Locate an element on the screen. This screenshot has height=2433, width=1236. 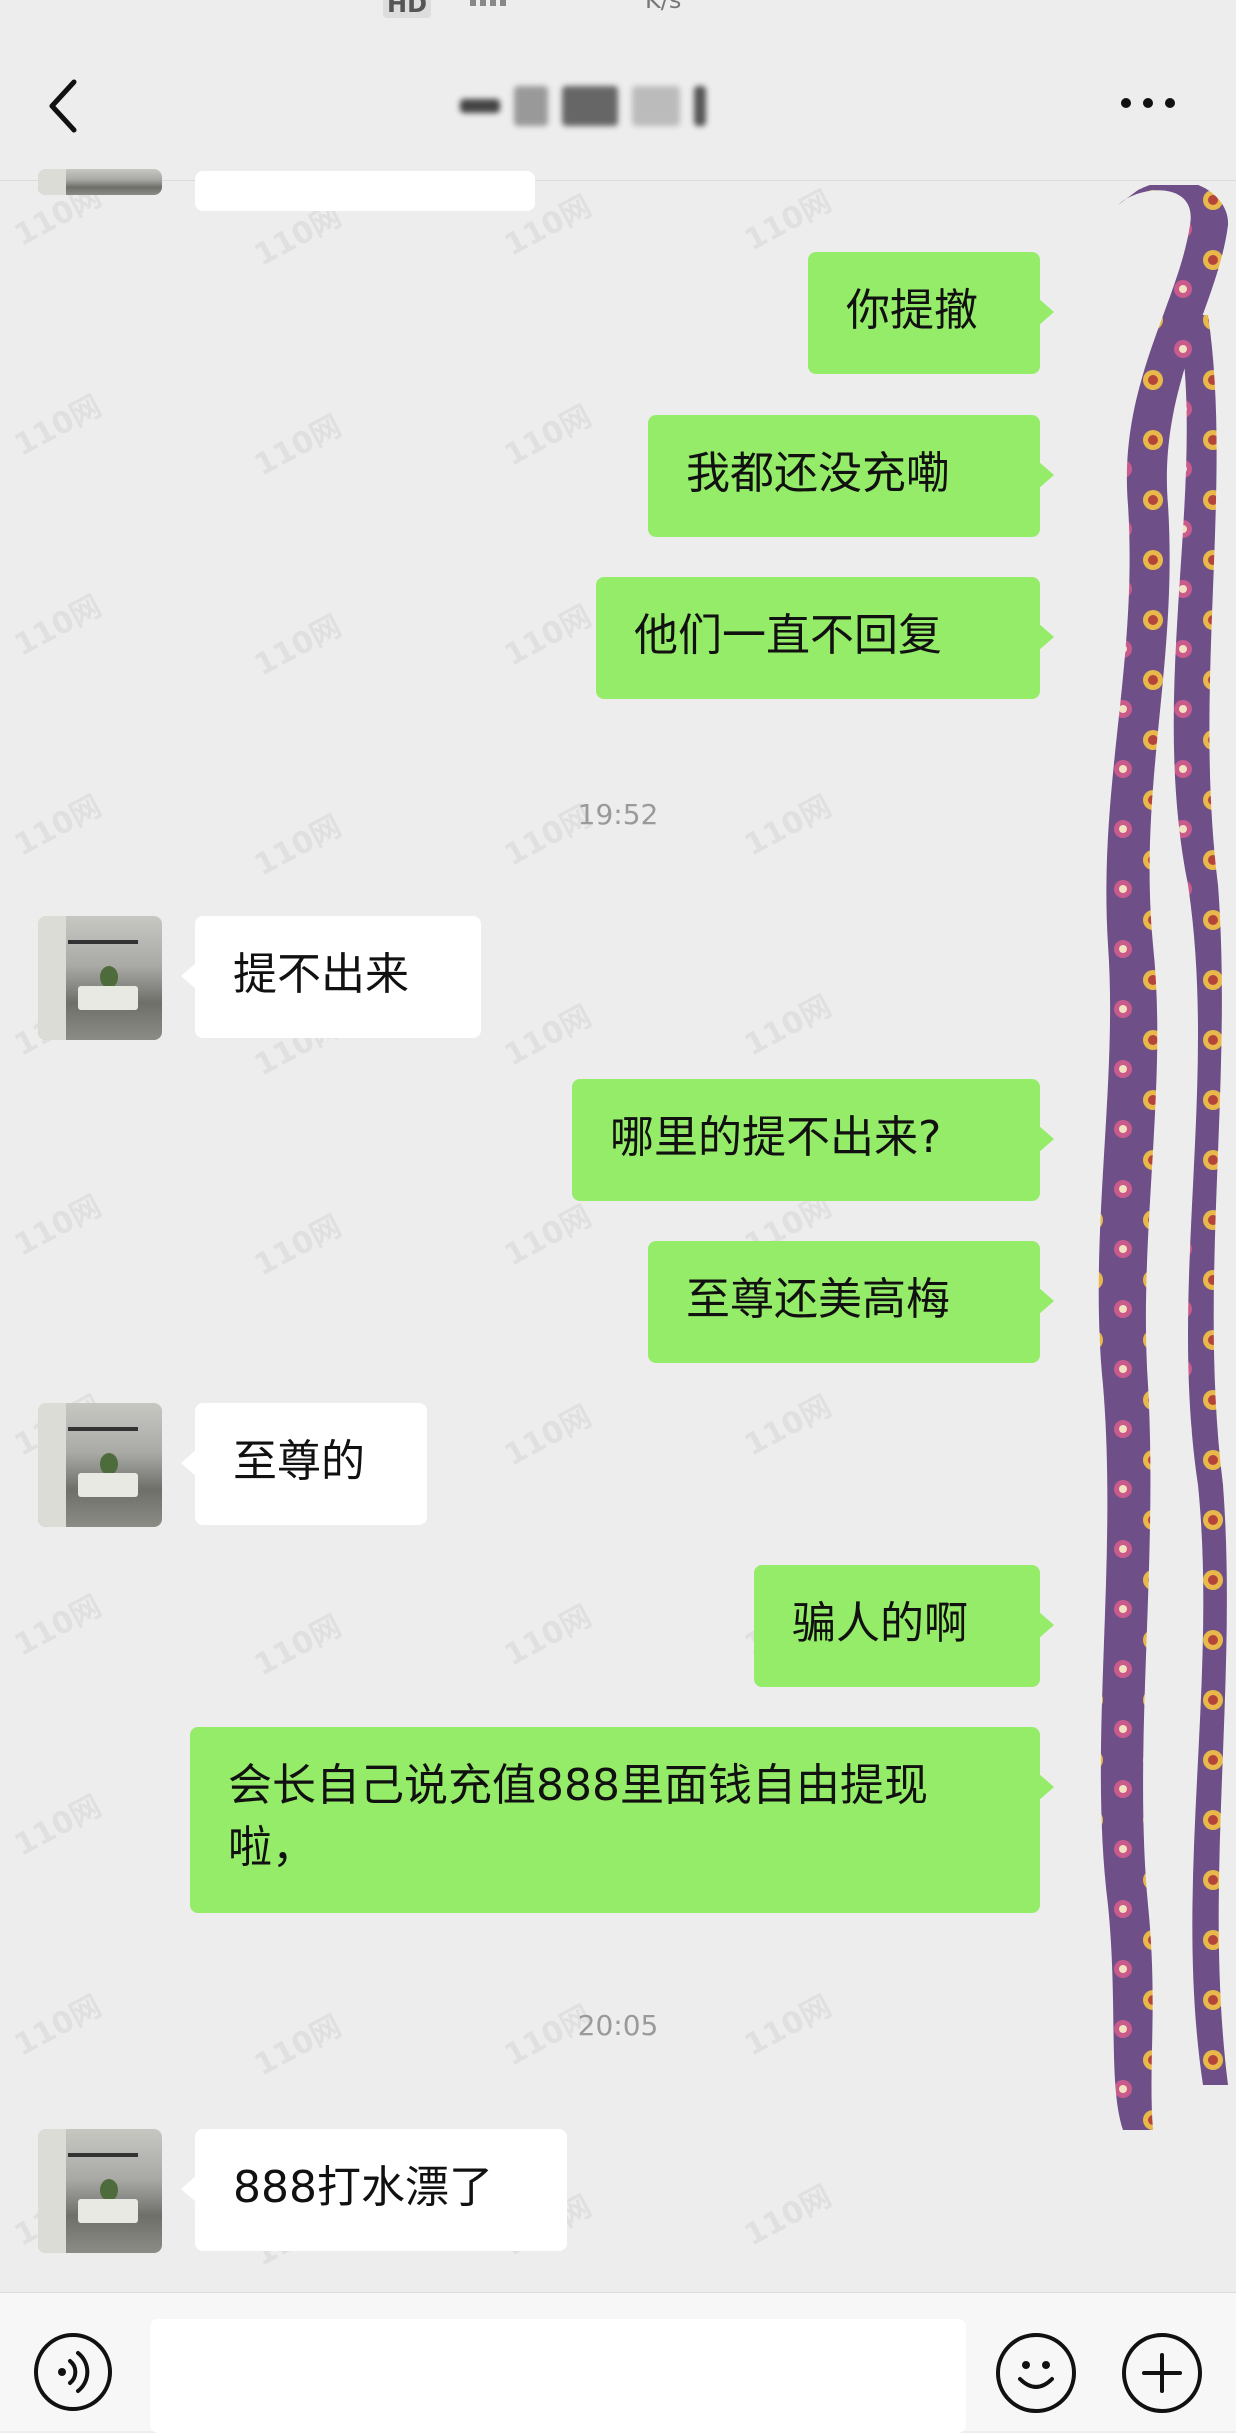
message-bubble-received is located at coordinates (365, 191).